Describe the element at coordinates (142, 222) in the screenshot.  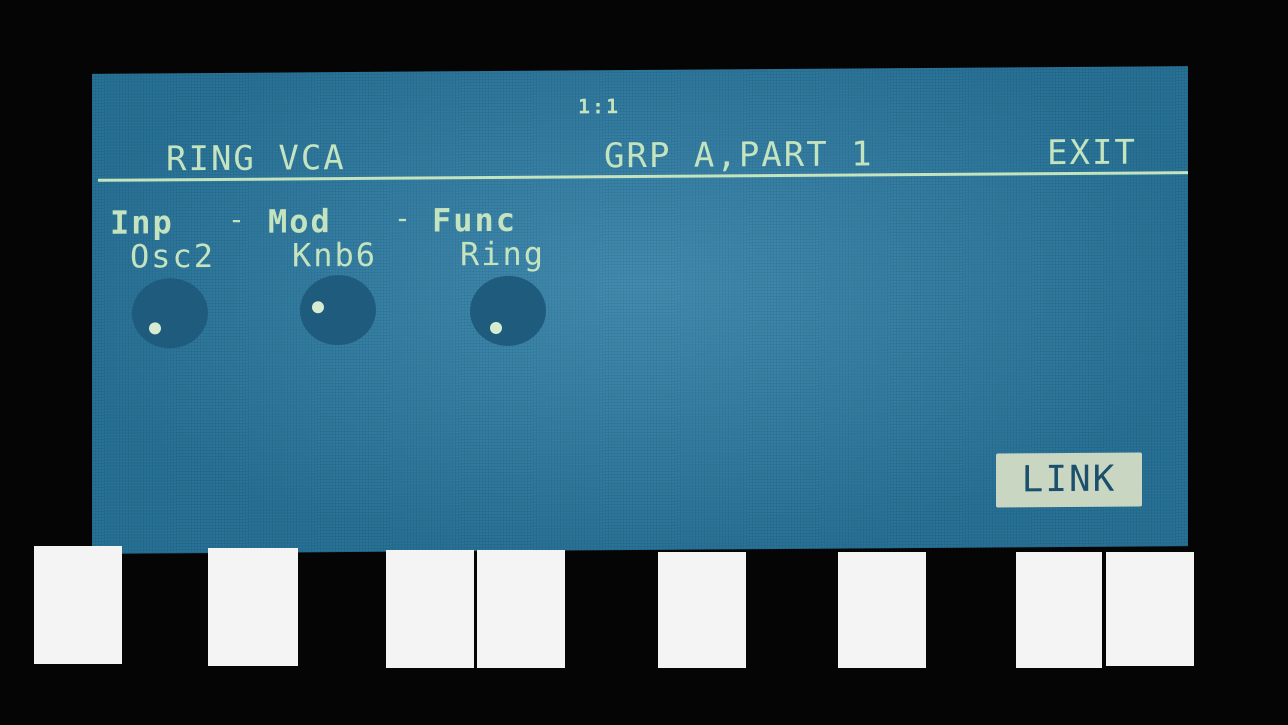
I see `param-label-inp: Inp` at that location.